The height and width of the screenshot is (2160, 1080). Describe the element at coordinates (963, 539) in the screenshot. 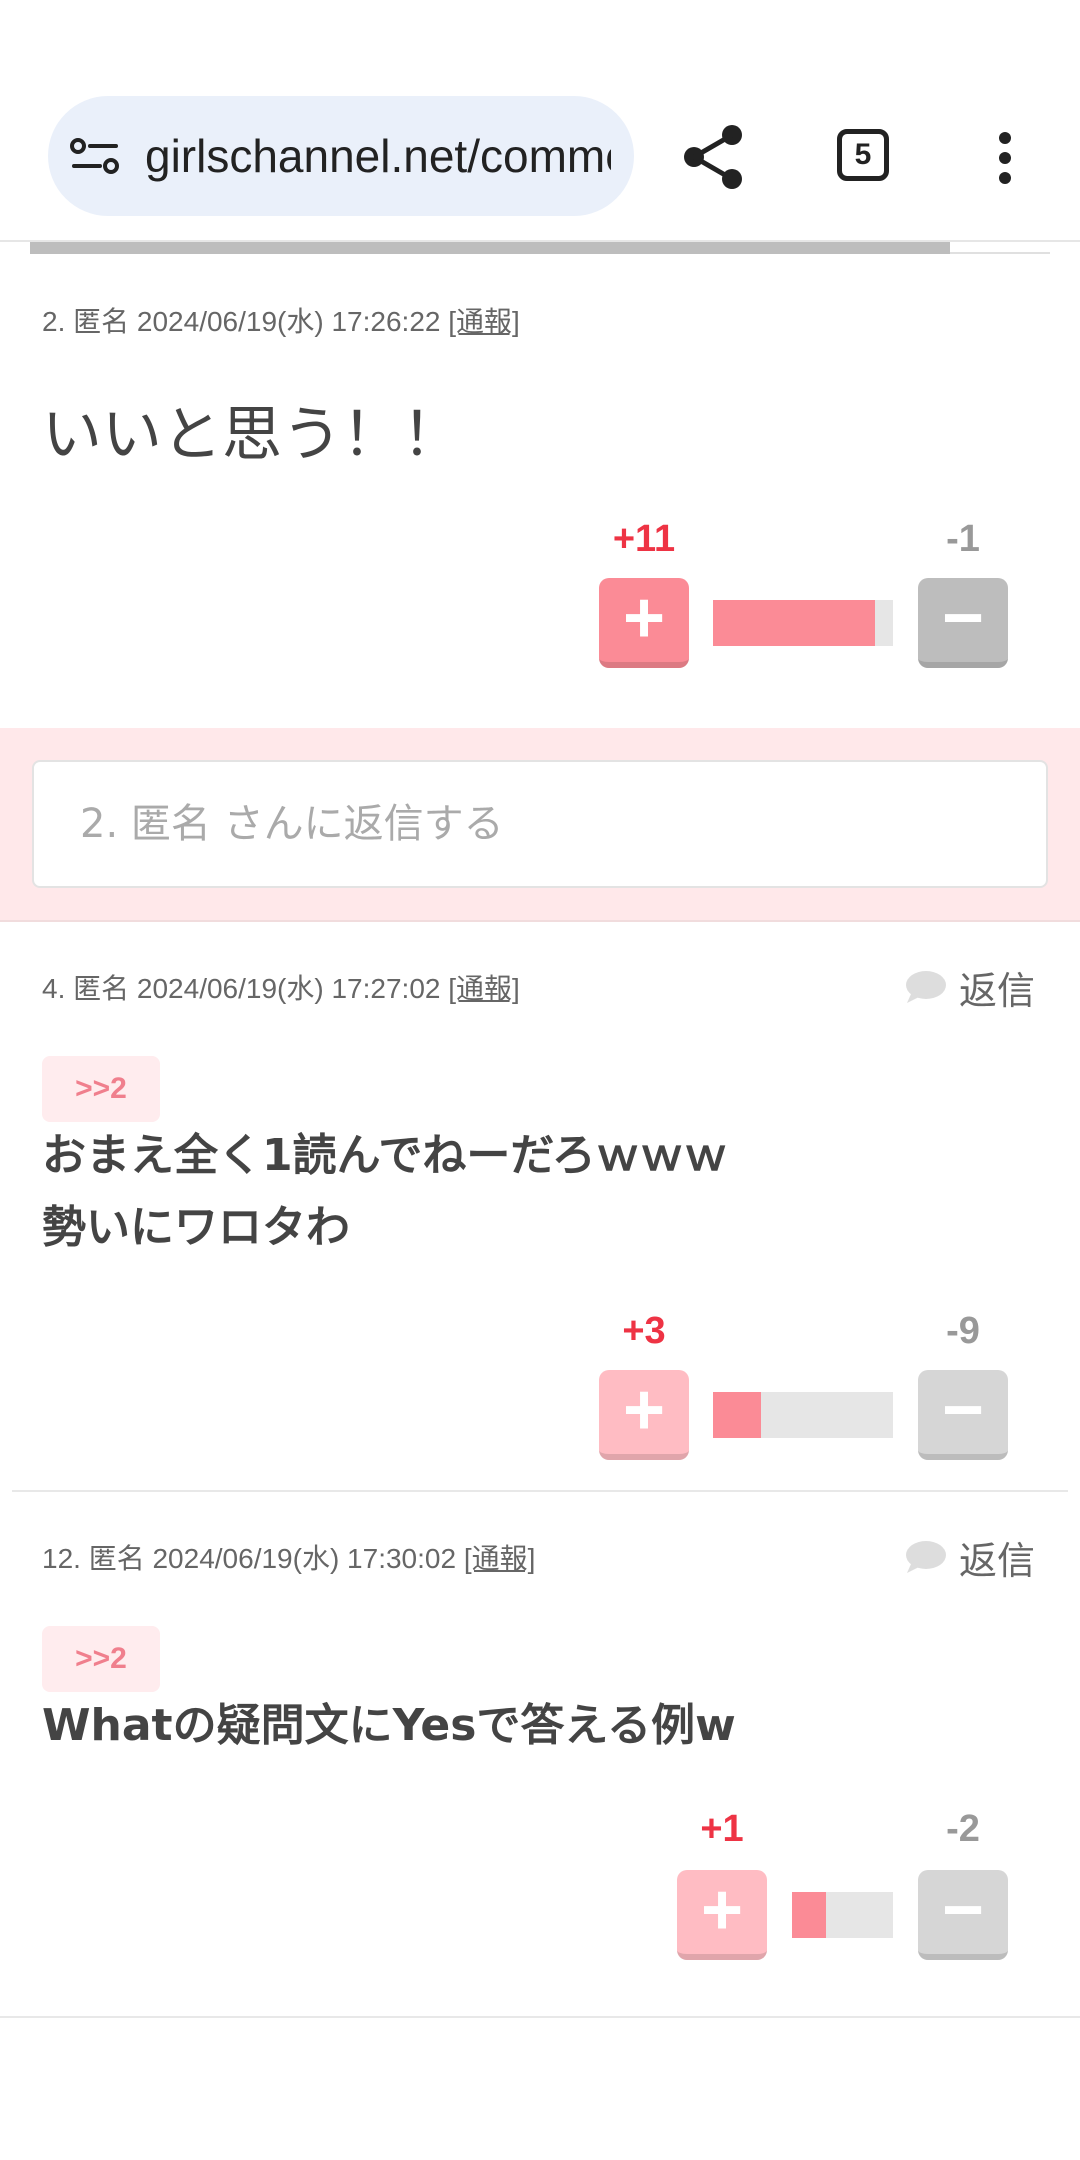

I see `minus-count: -1` at that location.